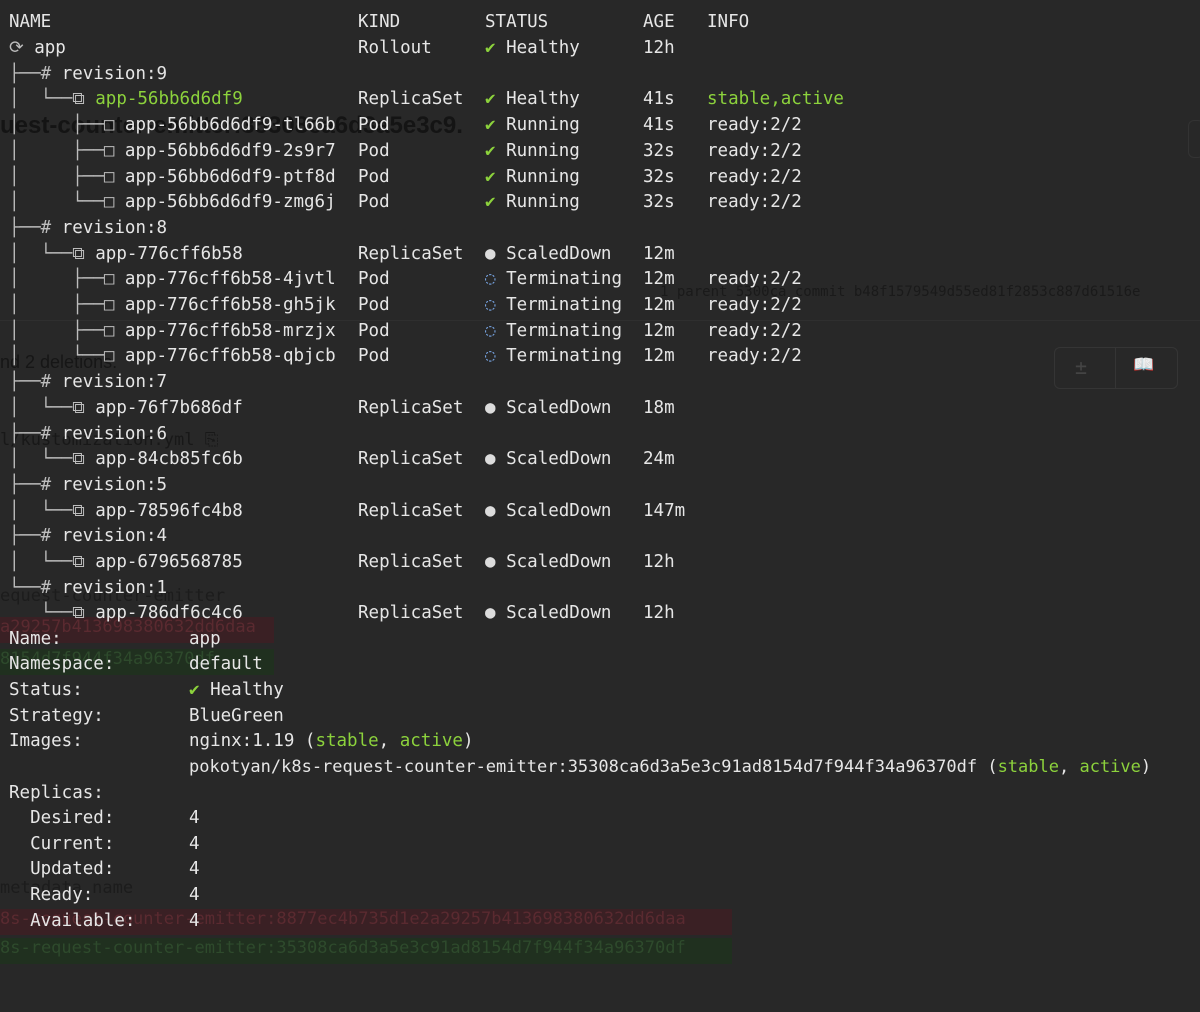  What do you see at coordinates (600, 818) in the screenshot?
I see `detail-row-desired: Desired: 4` at bounding box center [600, 818].